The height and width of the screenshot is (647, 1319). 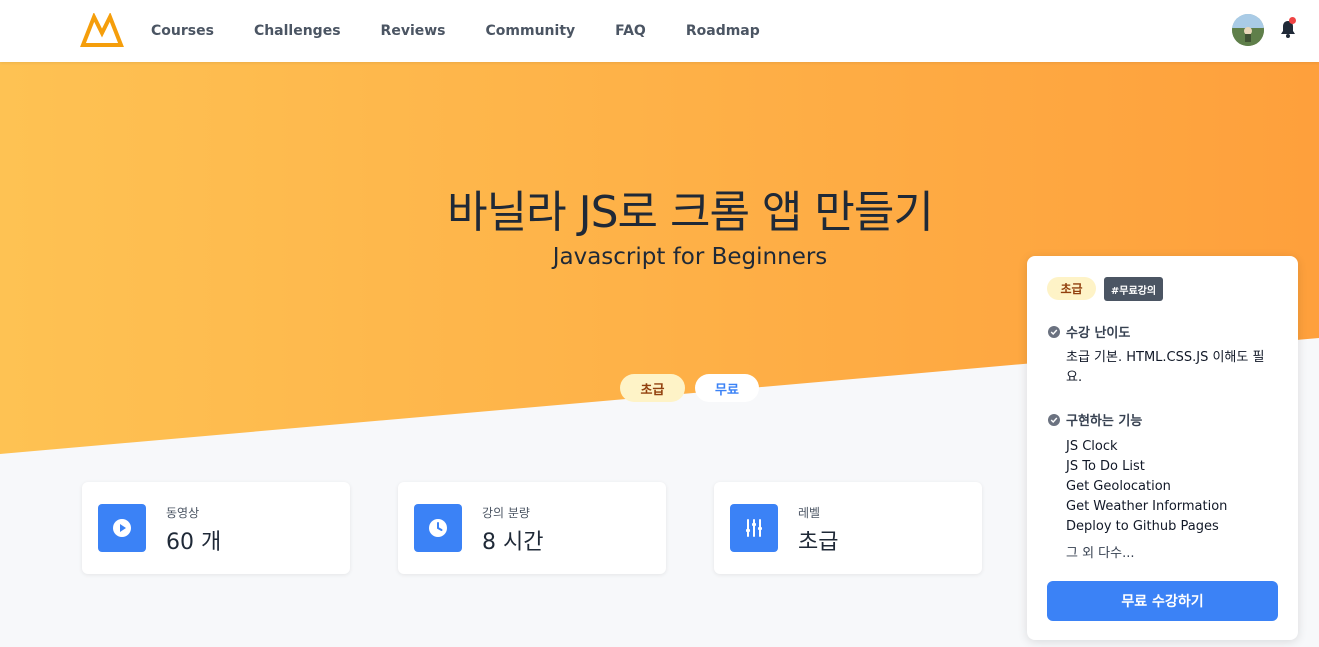 What do you see at coordinates (297, 31) in the screenshot?
I see `nav-link-challenges: Challenges` at bounding box center [297, 31].